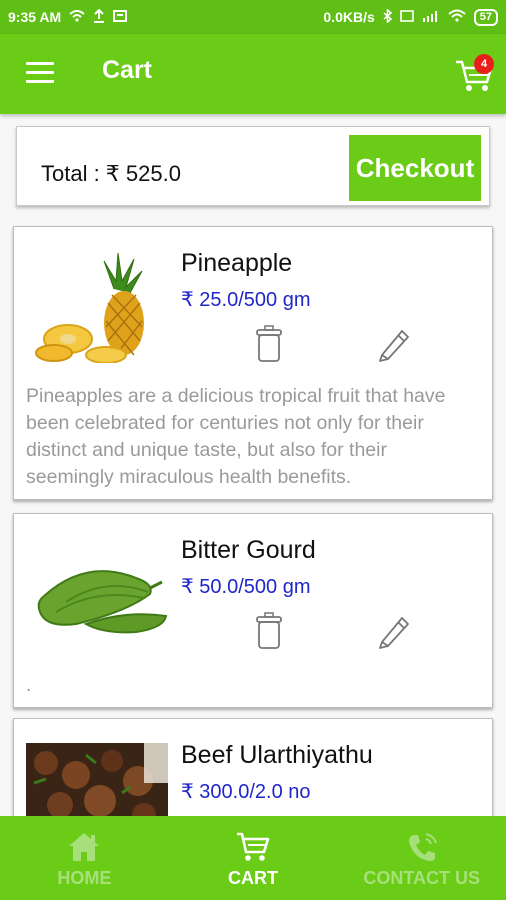 This screenshot has width=506, height=900. Describe the element at coordinates (99, 17) in the screenshot. I see `upload-icon` at that location.